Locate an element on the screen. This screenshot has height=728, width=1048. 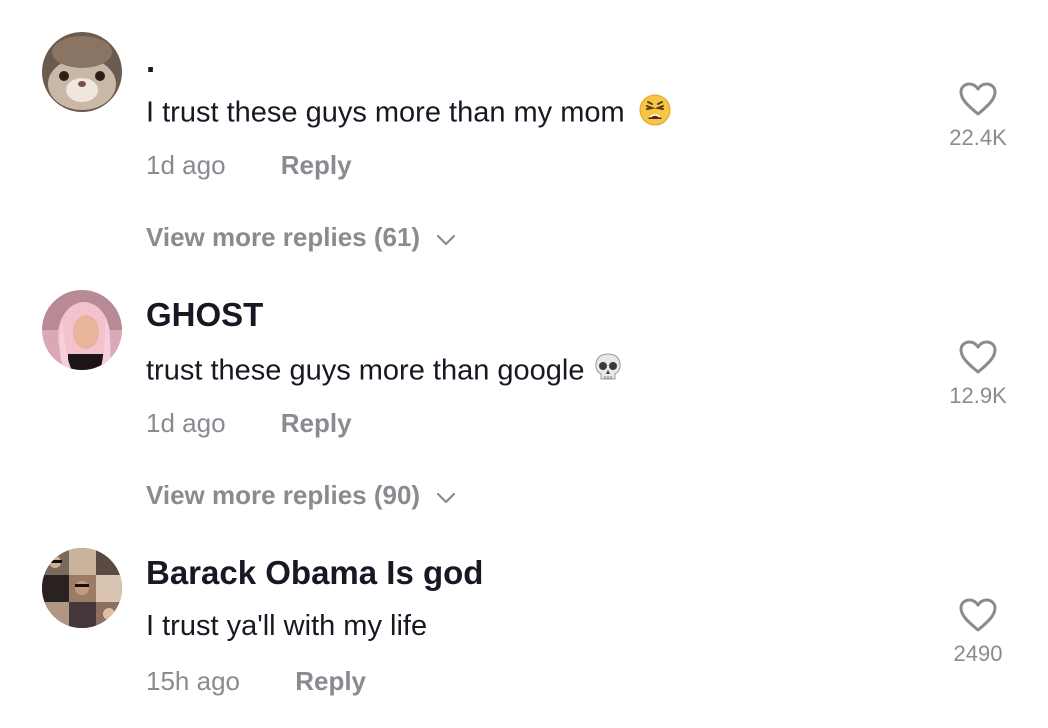
view-more-replies-label: View more replies (61) is located at coordinates (283, 237).